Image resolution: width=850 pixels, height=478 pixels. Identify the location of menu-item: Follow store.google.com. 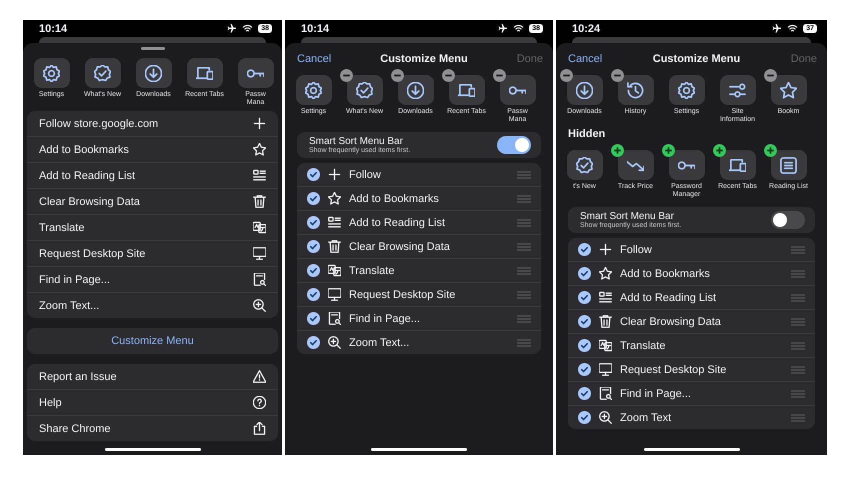
(152, 124).